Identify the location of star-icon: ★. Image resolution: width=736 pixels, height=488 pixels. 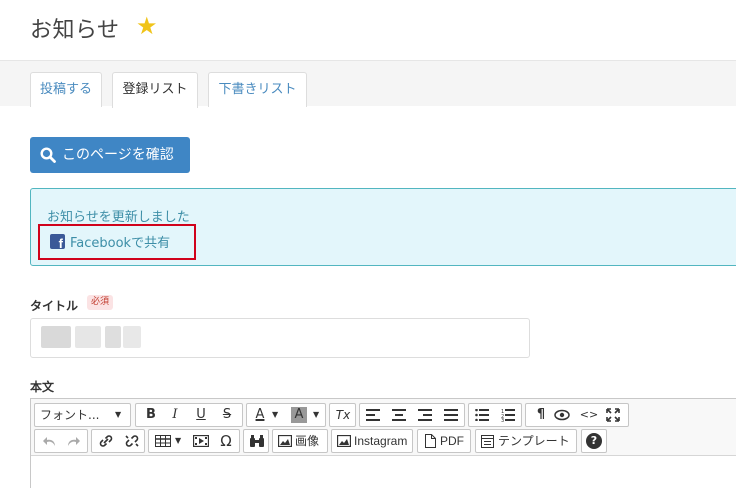
(147, 26).